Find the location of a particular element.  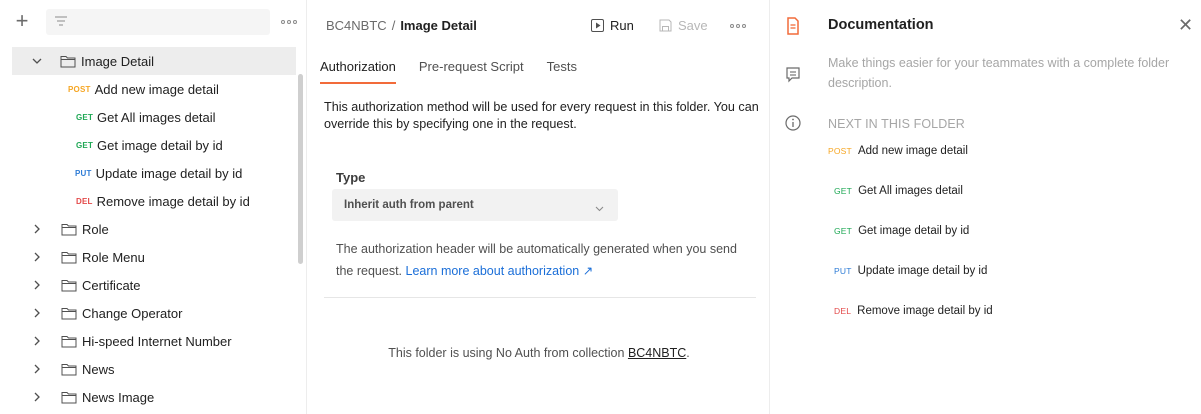

breadcrumb: BC4NBTC / Image Detail is located at coordinates (401, 25).